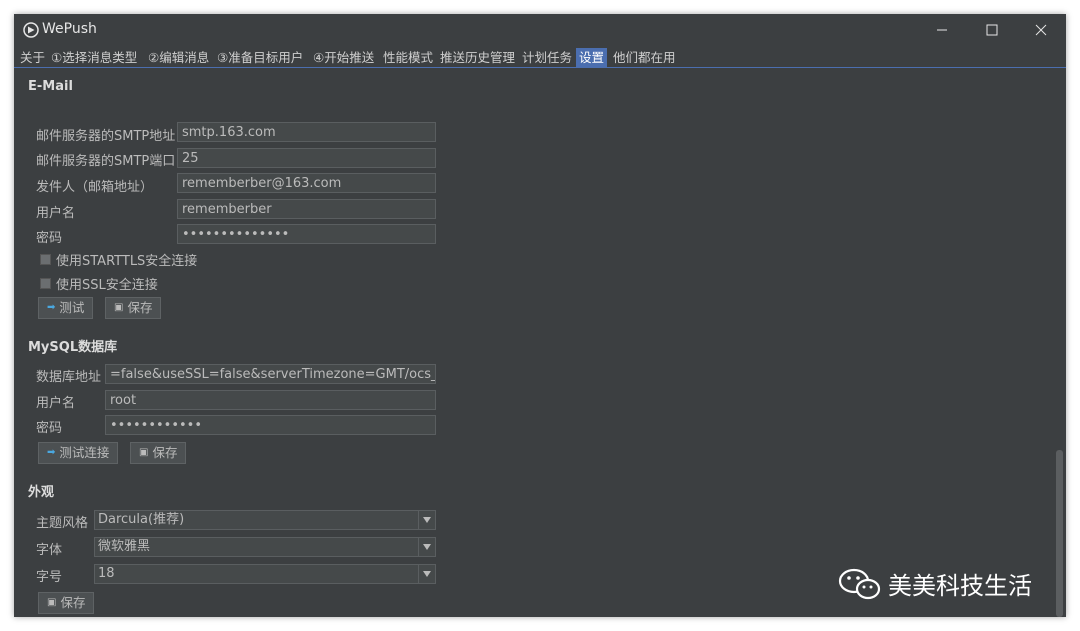  What do you see at coordinates (1059, 533) in the screenshot?
I see `scrollbar-thumb` at bounding box center [1059, 533].